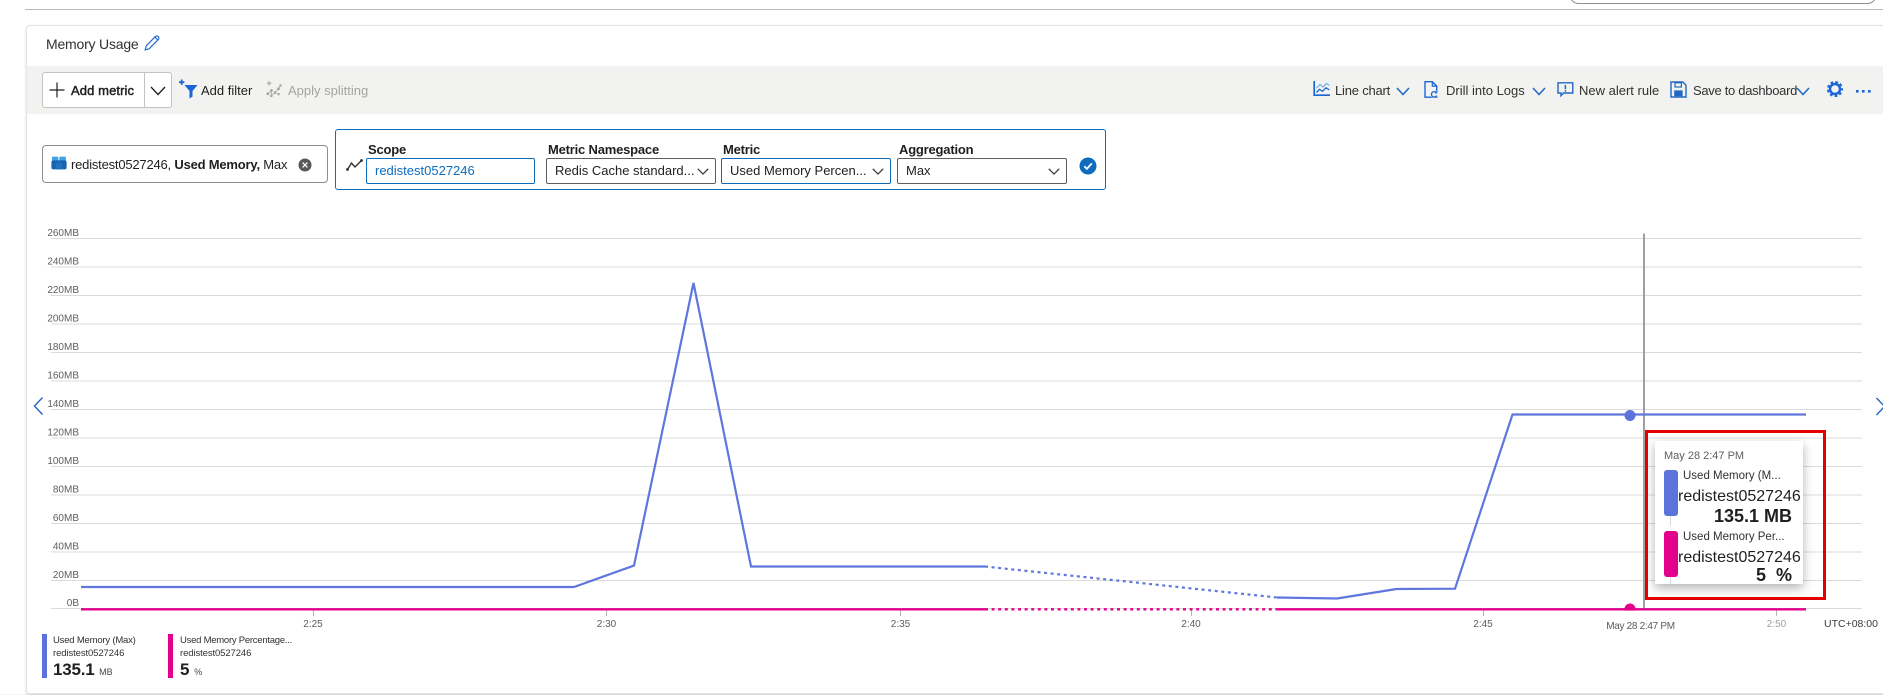 This screenshot has height=695, width=1883. Describe the element at coordinates (1851, 624) in the screenshot. I see `svg-text: UTC+08:00` at that location.